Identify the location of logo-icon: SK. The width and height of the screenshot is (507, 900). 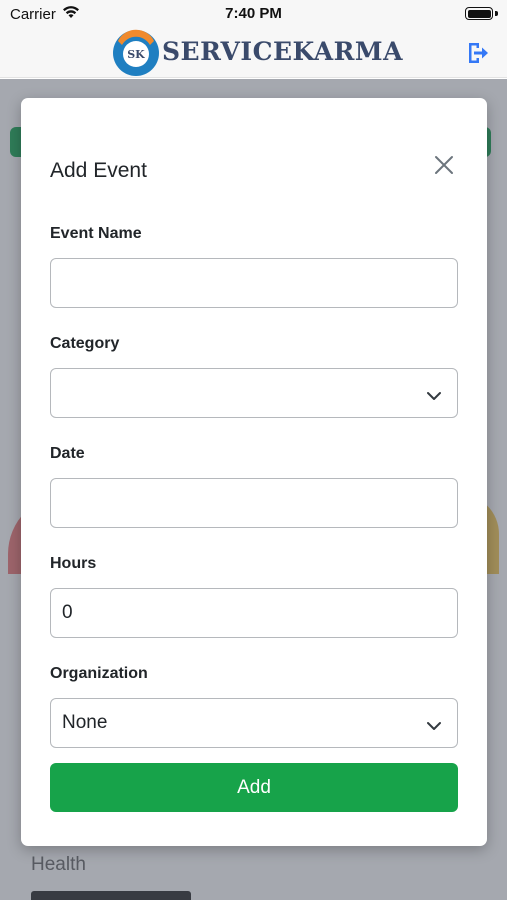
(136, 53).